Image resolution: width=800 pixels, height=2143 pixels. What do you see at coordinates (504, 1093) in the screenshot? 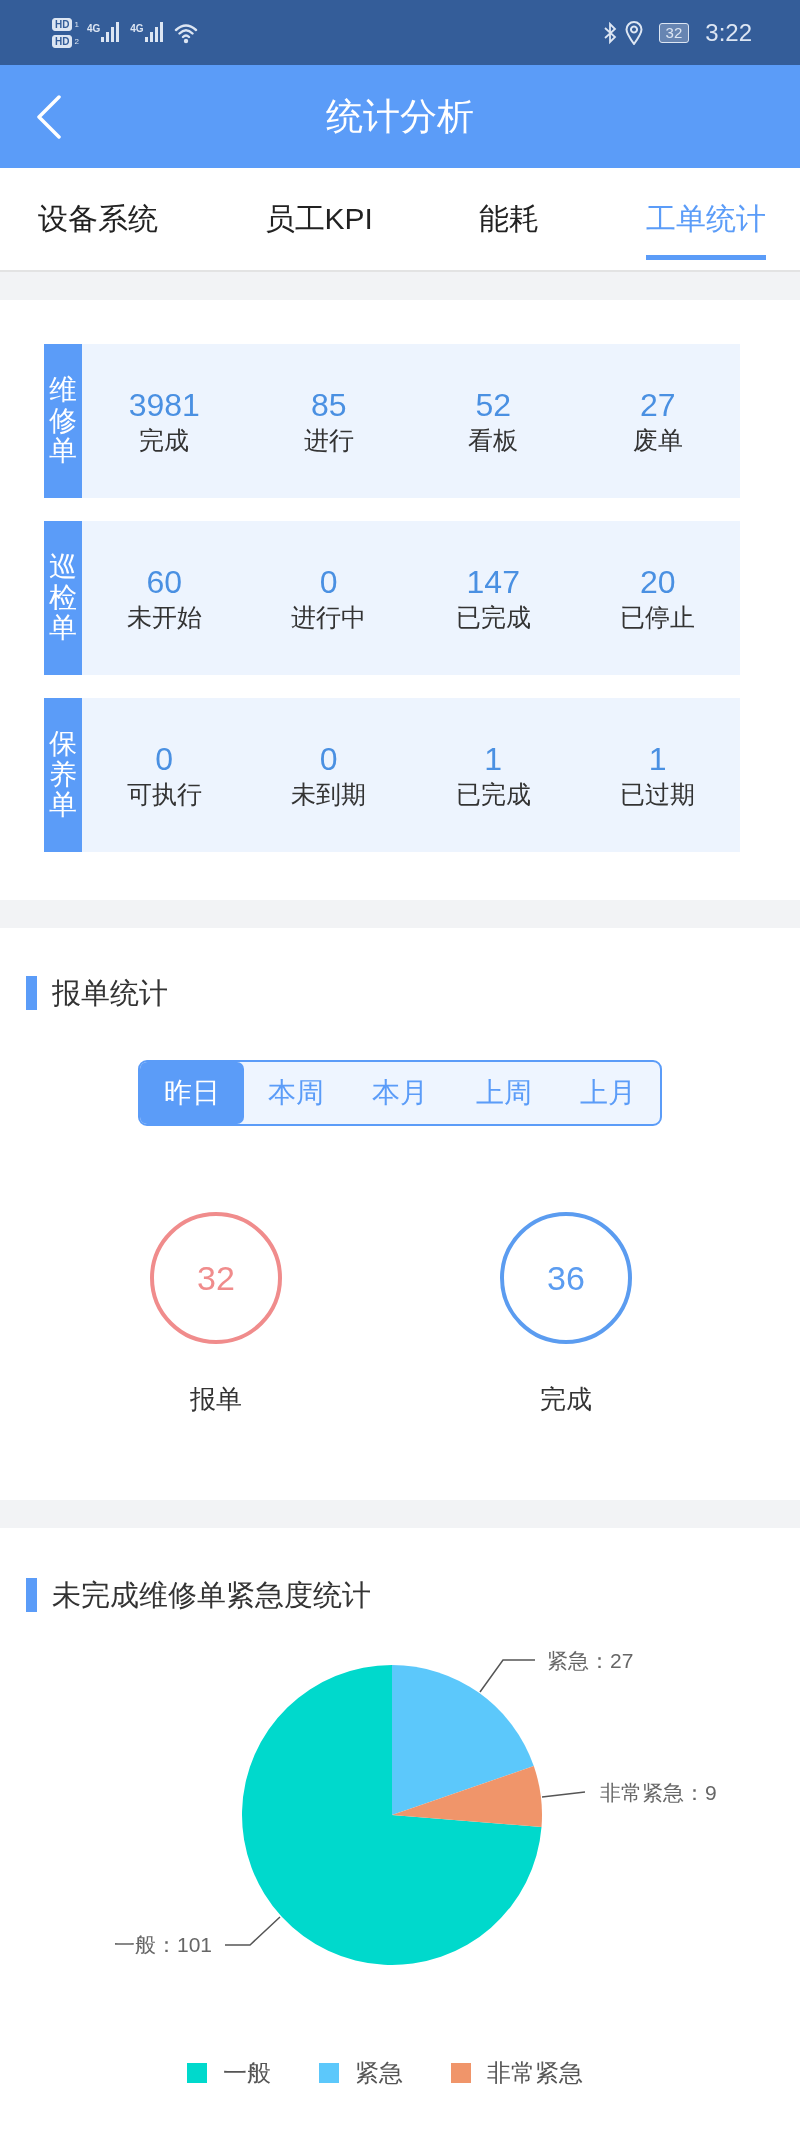
I see `period-option: 上周` at bounding box center [504, 1093].